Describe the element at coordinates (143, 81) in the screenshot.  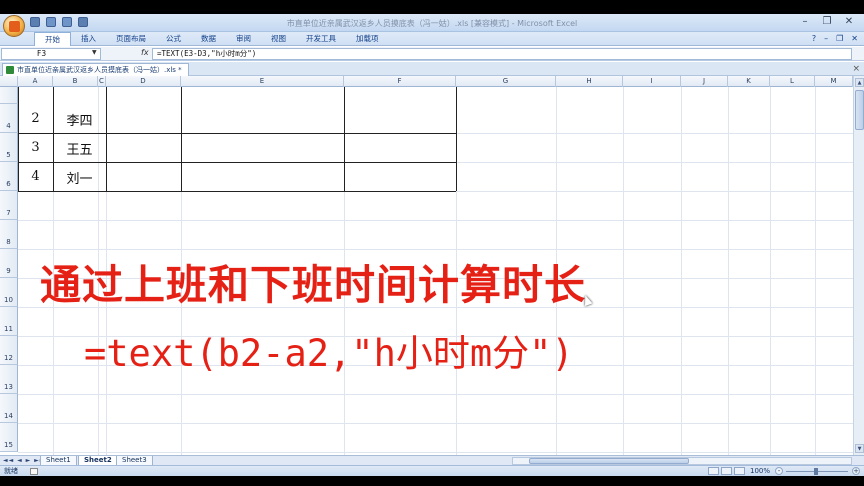
I see `column-header: D` at that location.